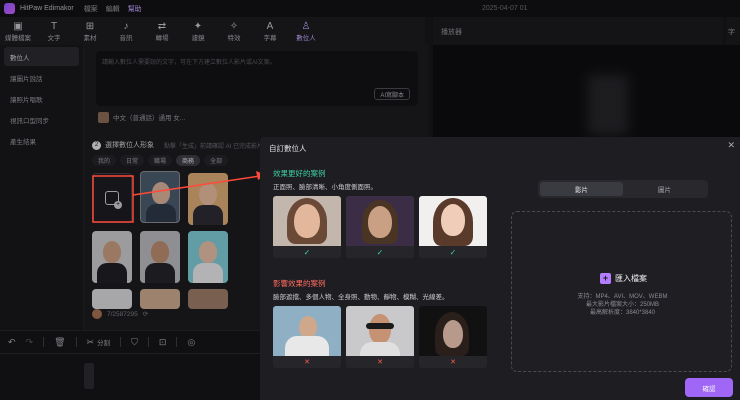  What do you see at coordinates (380, 326) in the screenshot?
I see `sunglasses` at bounding box center [380, 326].